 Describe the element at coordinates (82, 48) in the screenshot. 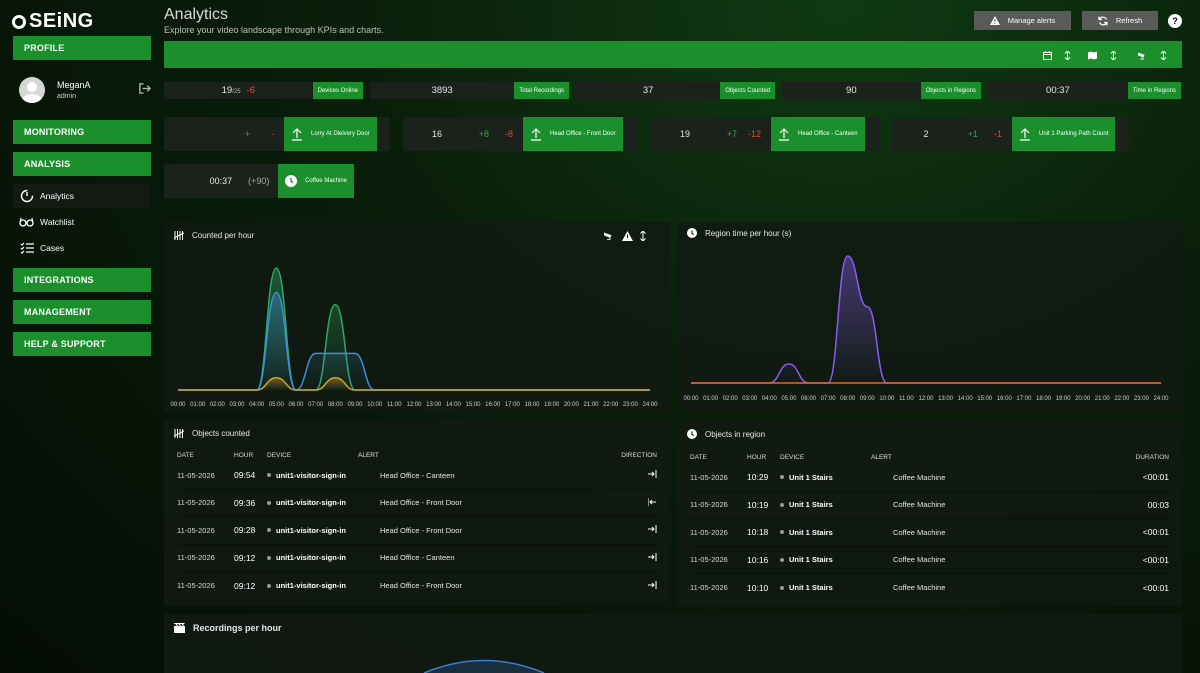

I see `nav-profile: PROFILE` at that location.